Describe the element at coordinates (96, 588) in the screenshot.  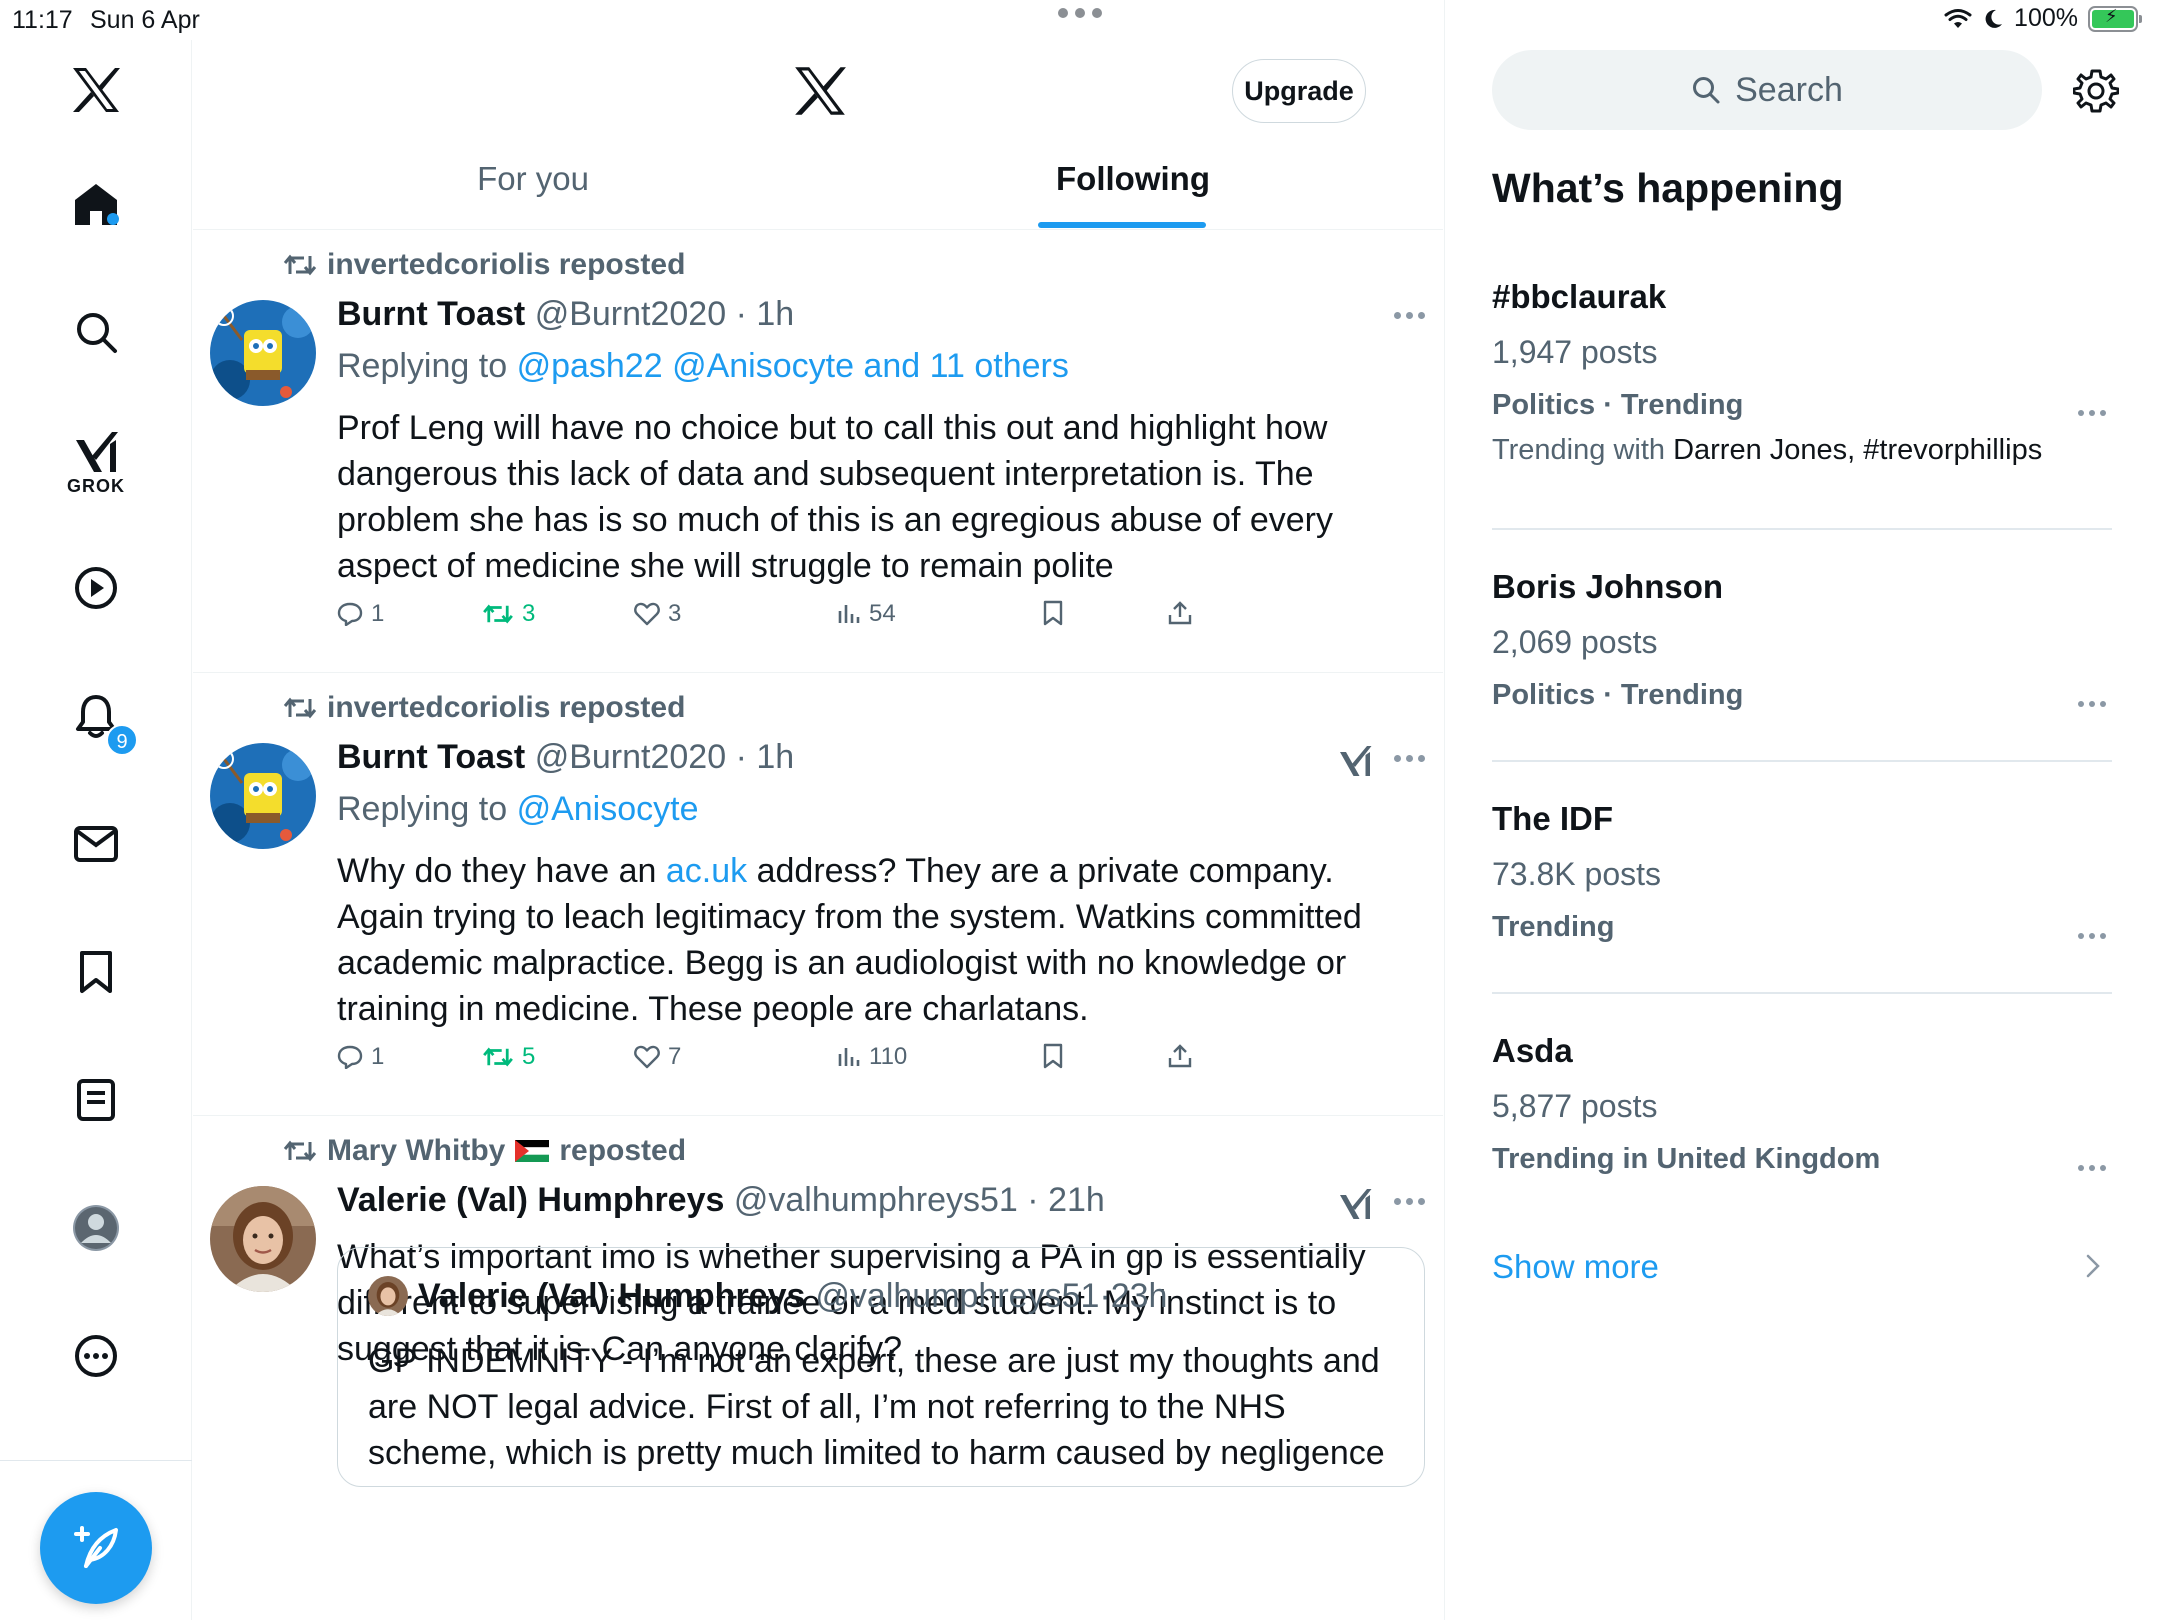
I see `video-icon` at that location.